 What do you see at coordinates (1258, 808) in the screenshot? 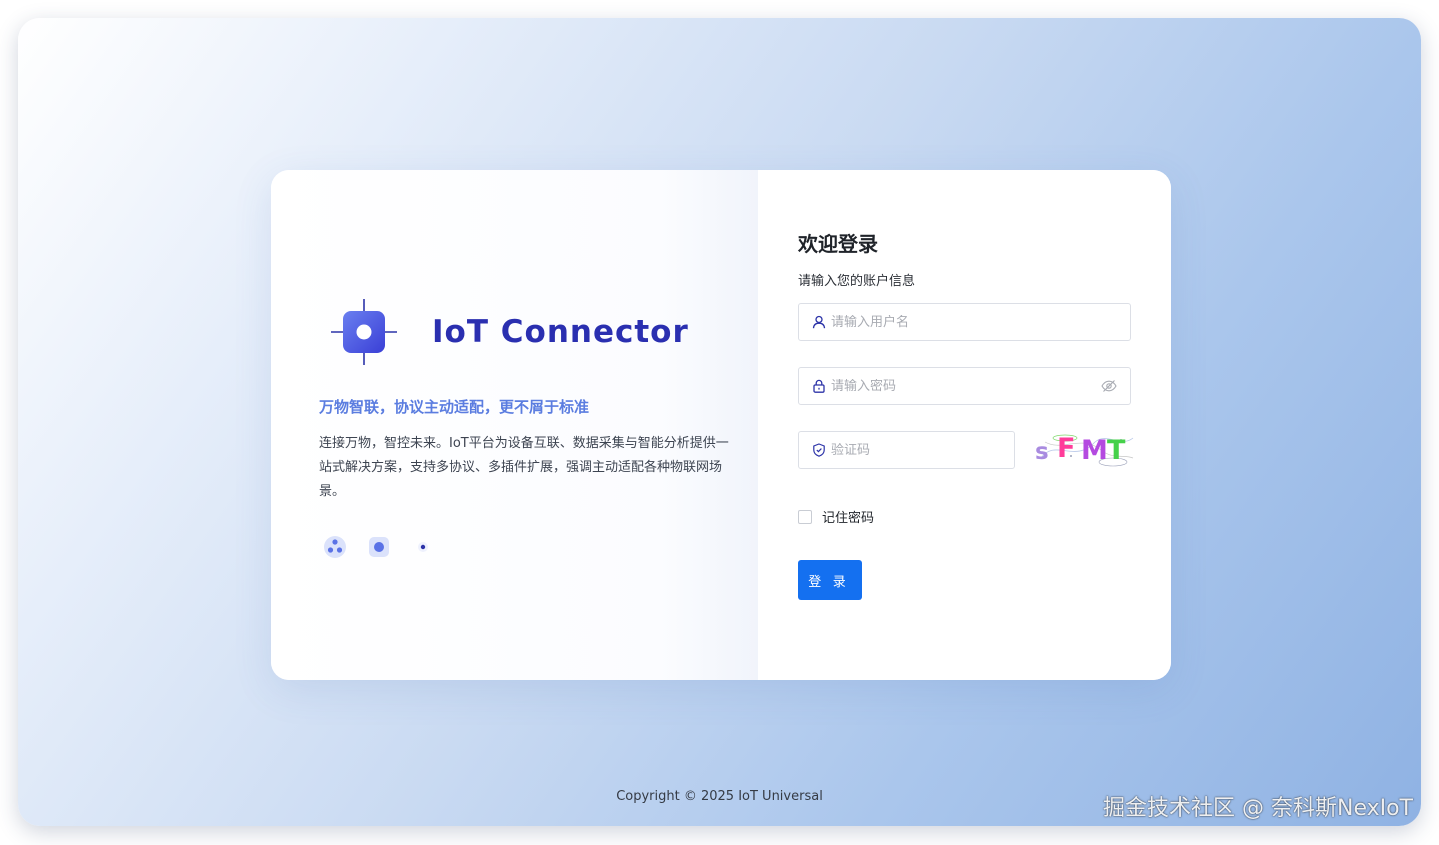
I see `watermark: 掘金技术社区 @ 奈科斯NexIoT` at bounding box center [1258, 808].